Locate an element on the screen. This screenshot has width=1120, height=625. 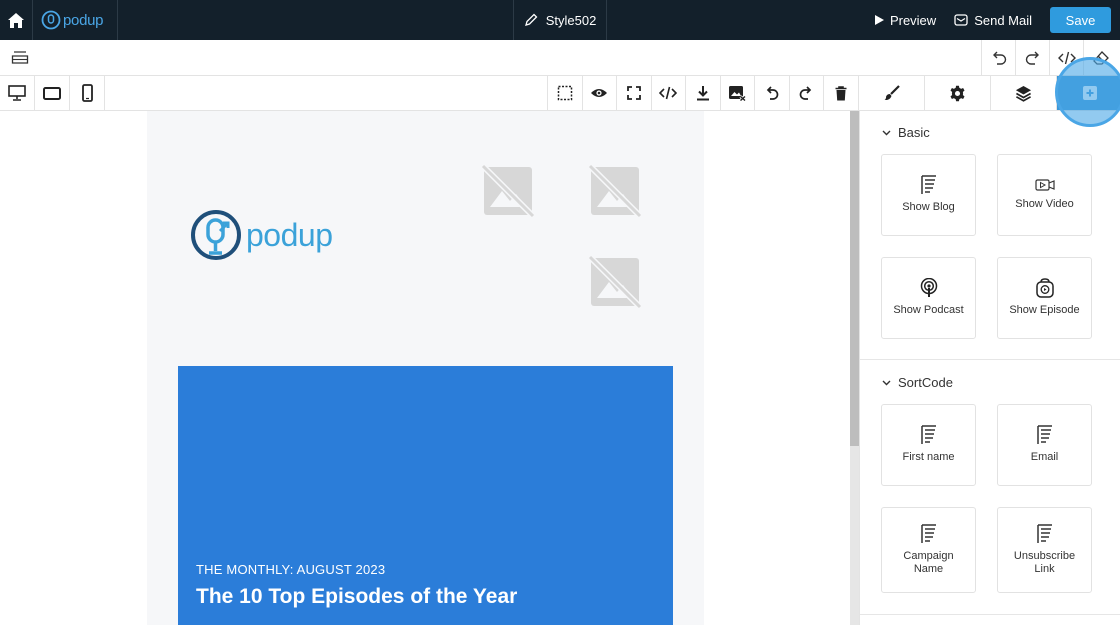
download-button is located at coordinates (702, 93).